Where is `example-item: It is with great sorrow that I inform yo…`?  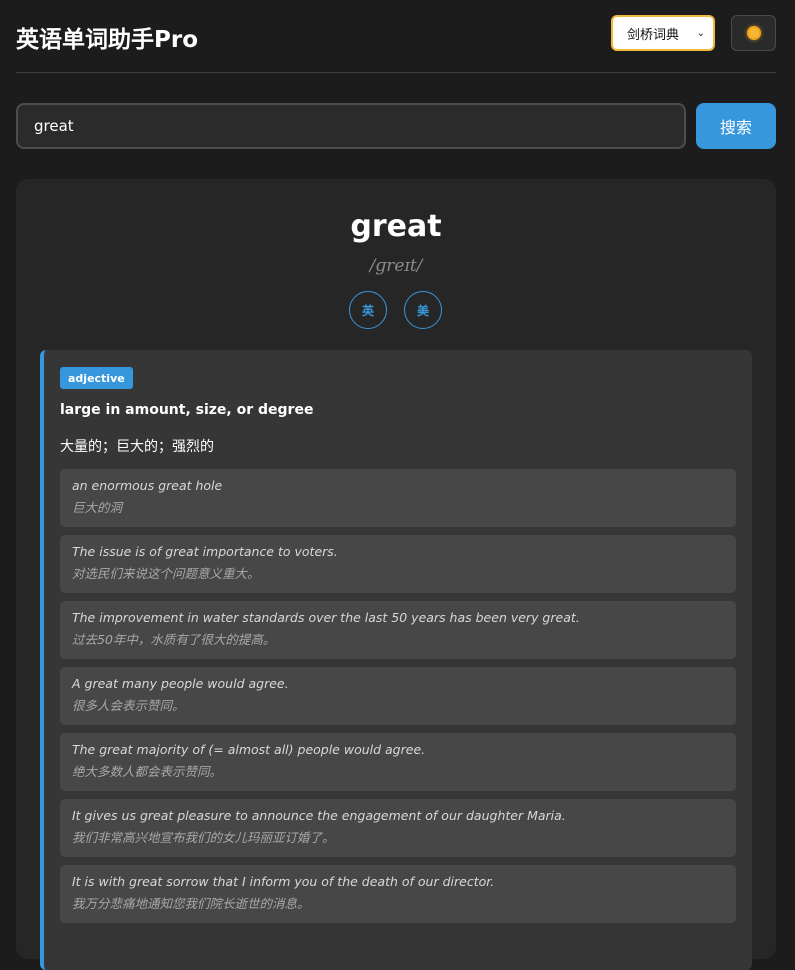 example-item: It is with great sorrow that I inform yo… is located at coordinates (398, 894).